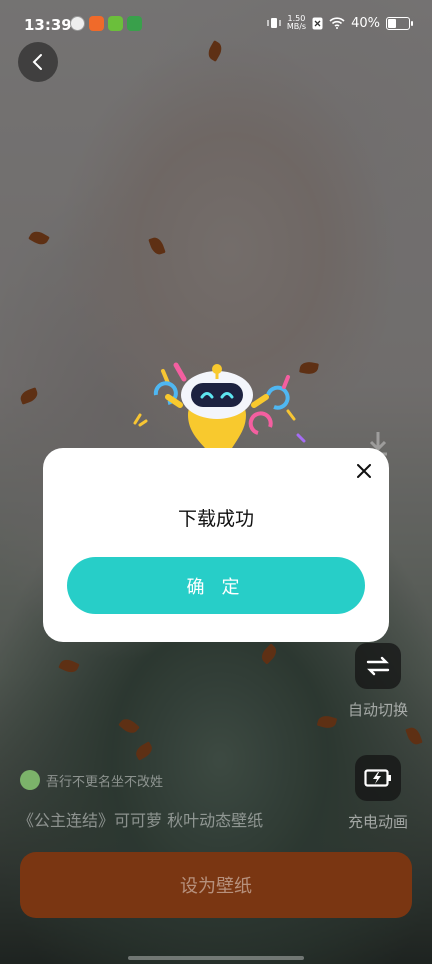 This screenshot has width=432, height=964. Describe the element at coordinates (216, 585) in the screenshot. I see `confirm-button: 确 定` at that location.